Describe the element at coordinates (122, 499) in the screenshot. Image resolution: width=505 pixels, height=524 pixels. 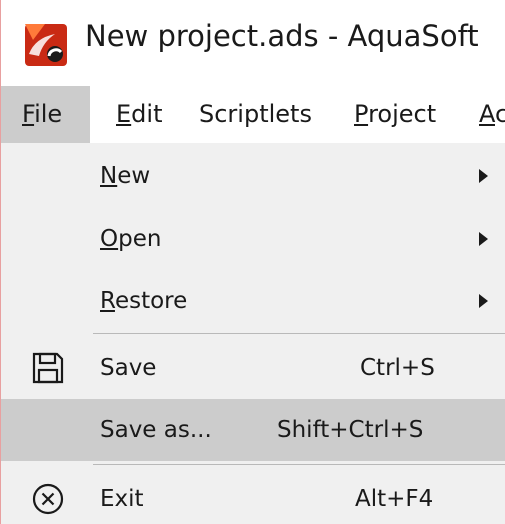
I see `menu-item-label: Exit` at that location.